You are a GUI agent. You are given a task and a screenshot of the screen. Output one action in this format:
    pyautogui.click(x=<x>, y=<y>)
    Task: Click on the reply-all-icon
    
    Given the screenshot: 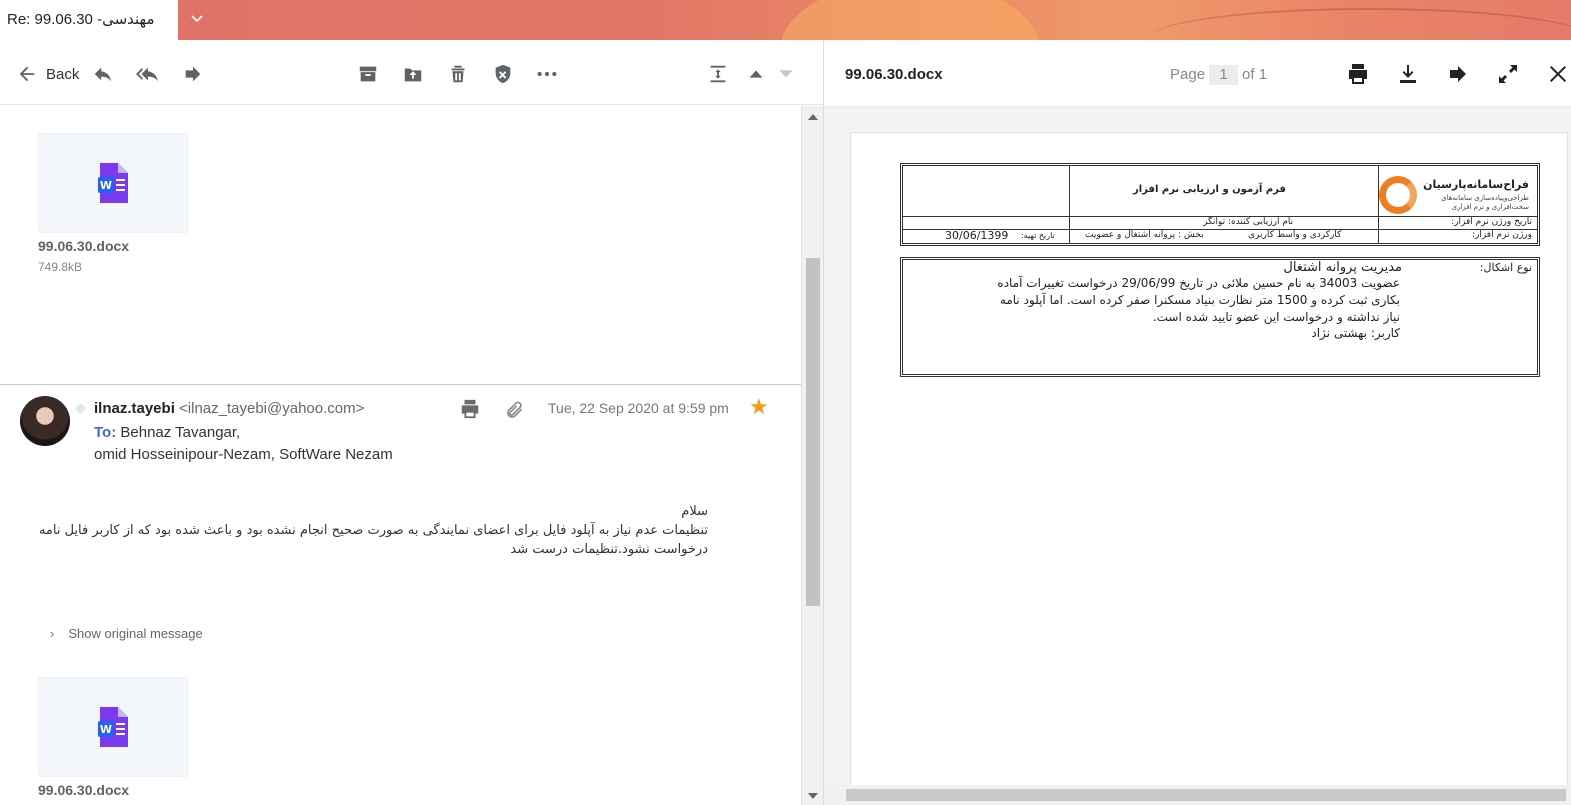 What is the action you would take?
    pyautogui.click(x=147, y=74)
    